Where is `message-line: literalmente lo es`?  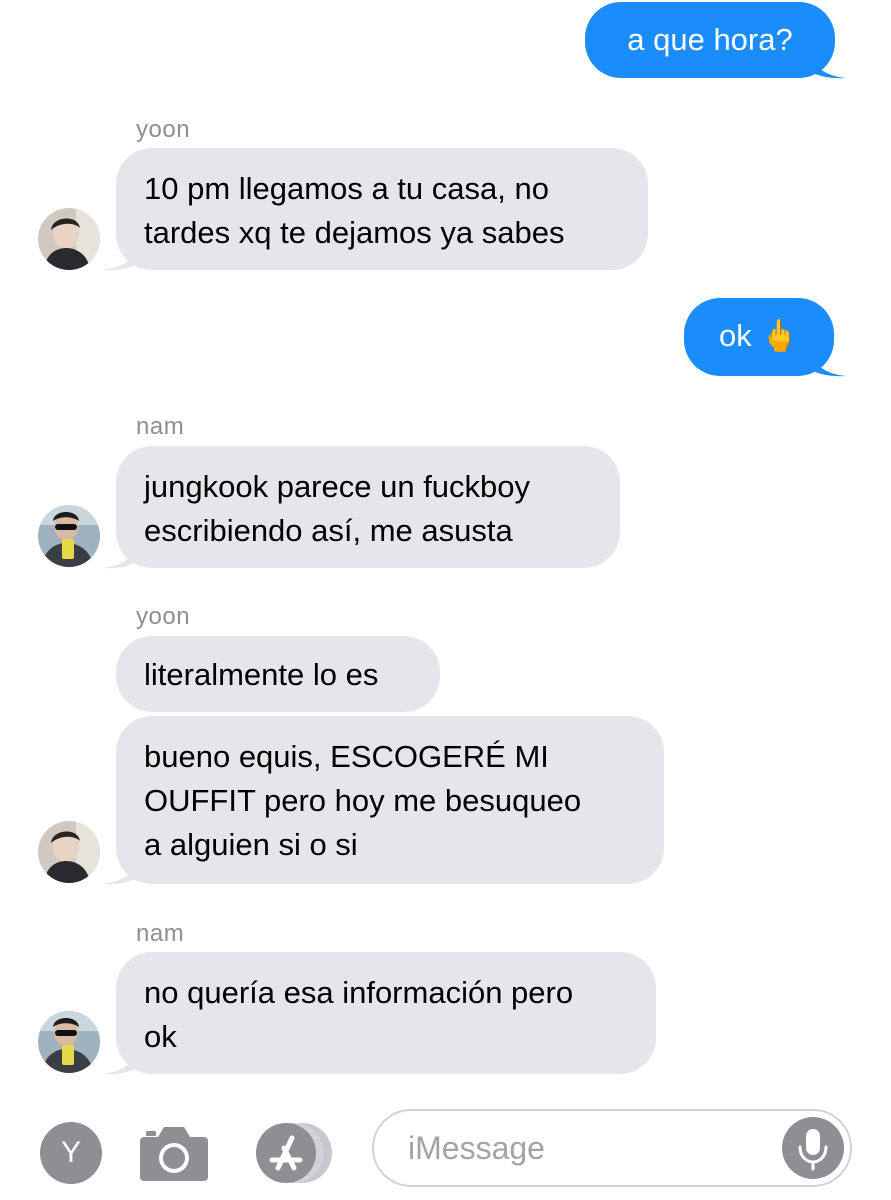 message-line: literalmente lo es is located at coordinates (261, 674).